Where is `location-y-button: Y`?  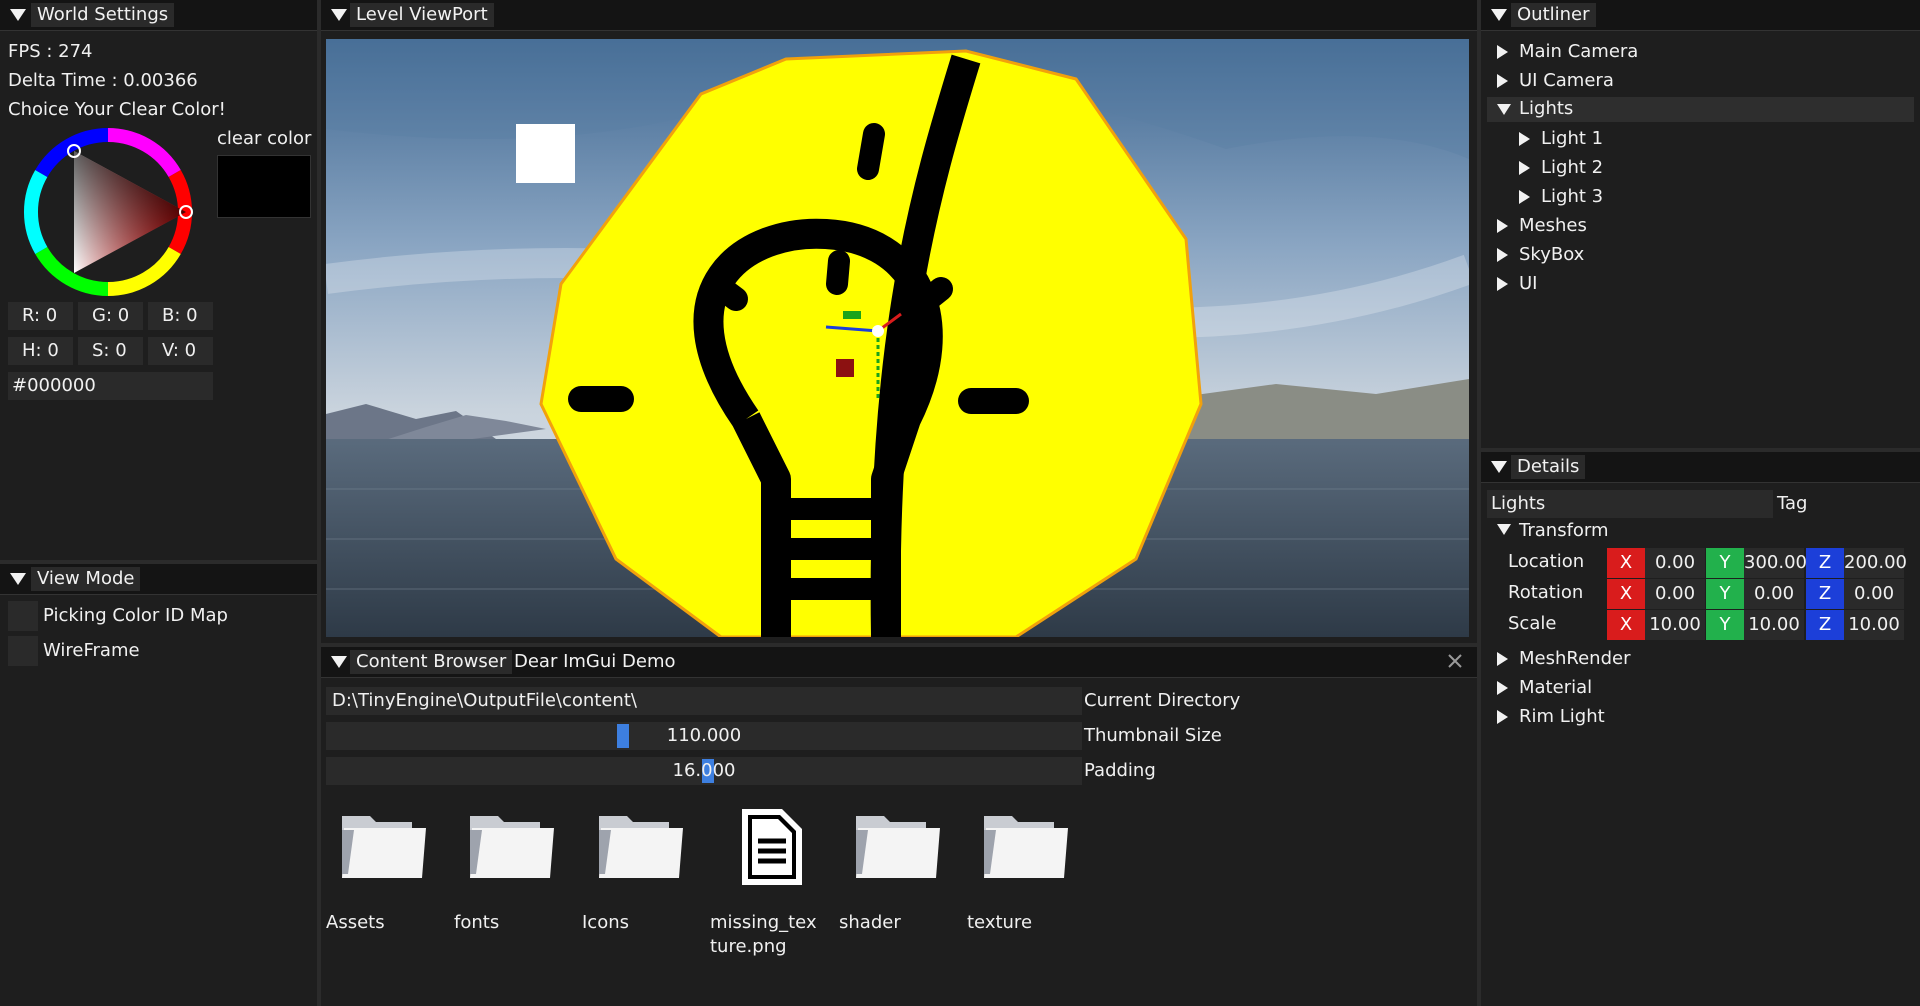 location-y-button: Y is located at coordinates (1725, 563).